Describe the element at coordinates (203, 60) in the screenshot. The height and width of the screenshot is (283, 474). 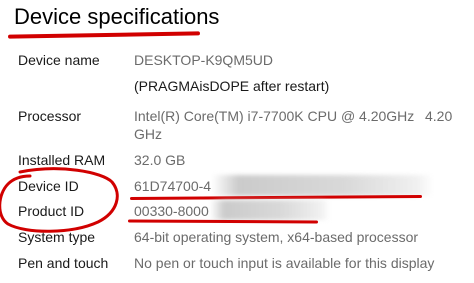
I see `device-name-value: DESKTOP-K9QM5UD` at that location.